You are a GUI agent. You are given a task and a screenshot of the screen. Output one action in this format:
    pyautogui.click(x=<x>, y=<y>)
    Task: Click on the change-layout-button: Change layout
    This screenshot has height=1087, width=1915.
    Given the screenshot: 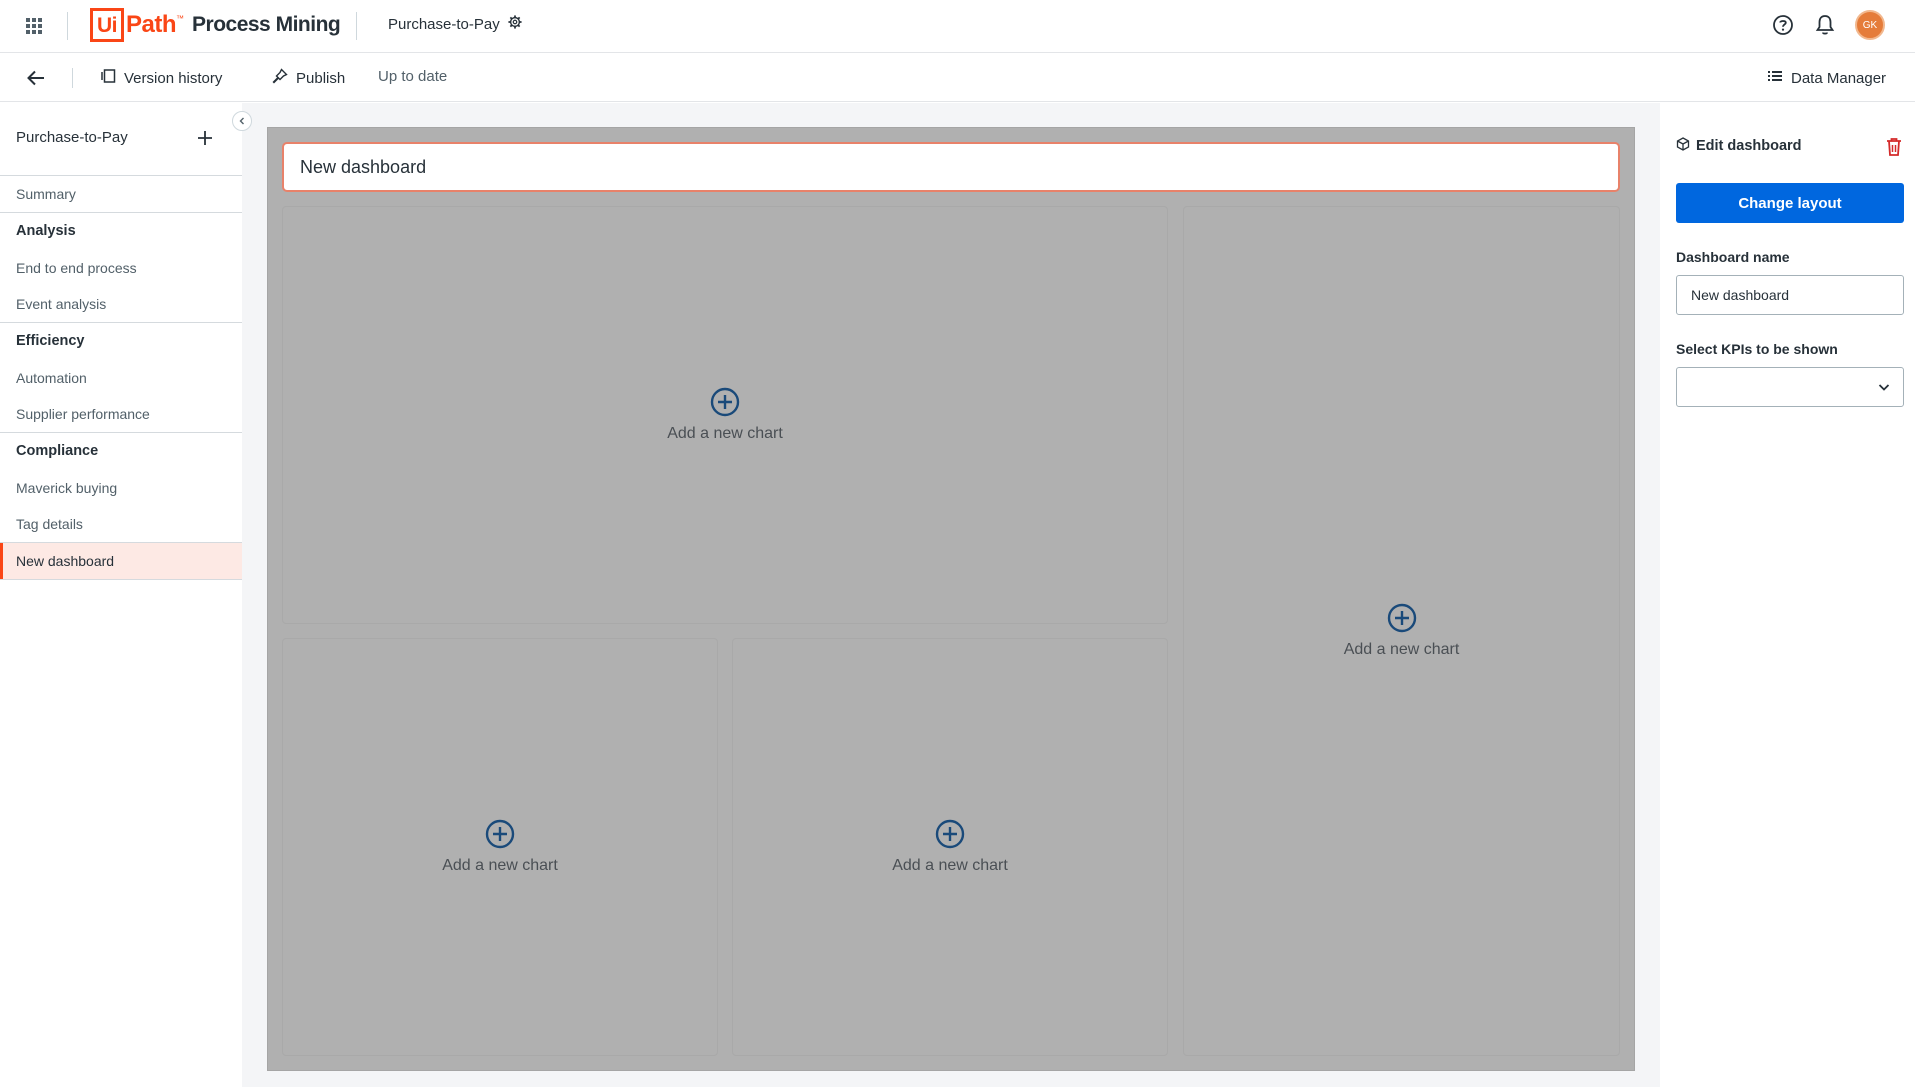 What is the action you would take?
    pyautogui.click(x=1790, y=203)
    